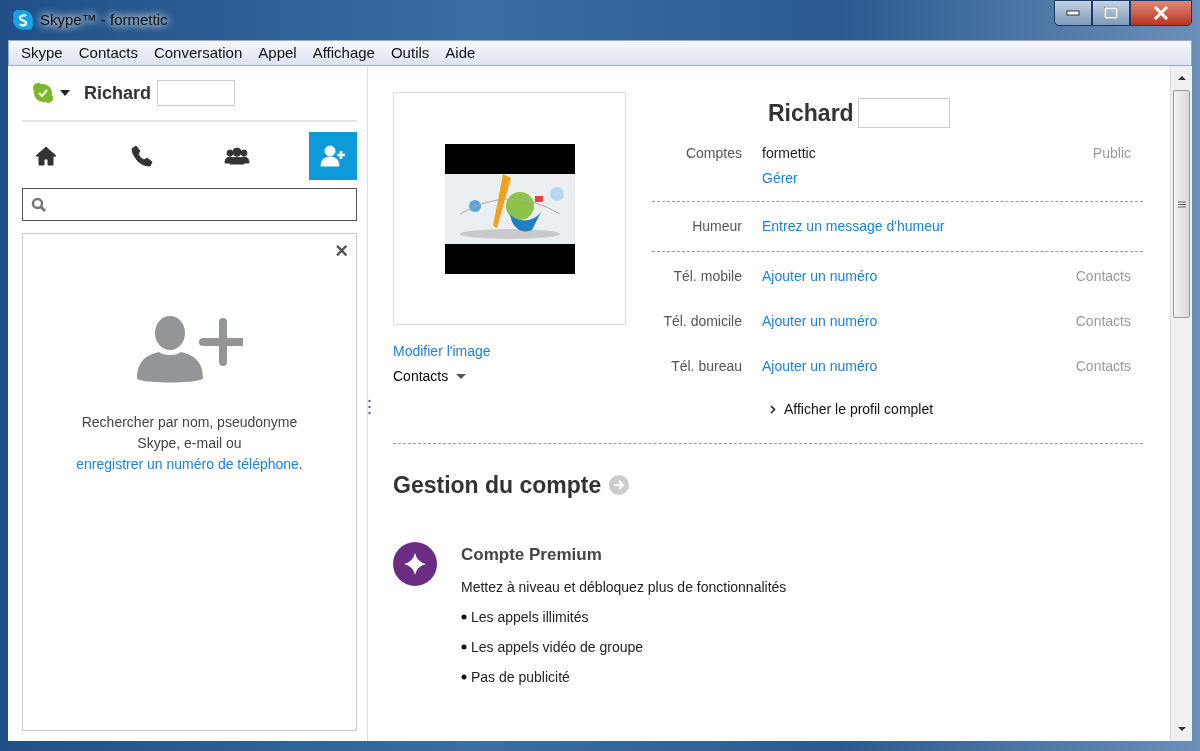 Image resolution: width=1200 pixels, height=751 pixels. Describe the element at coordinates (442, 351) in the screenshot. I see `change-image-link: Modifier l'image` at that location.